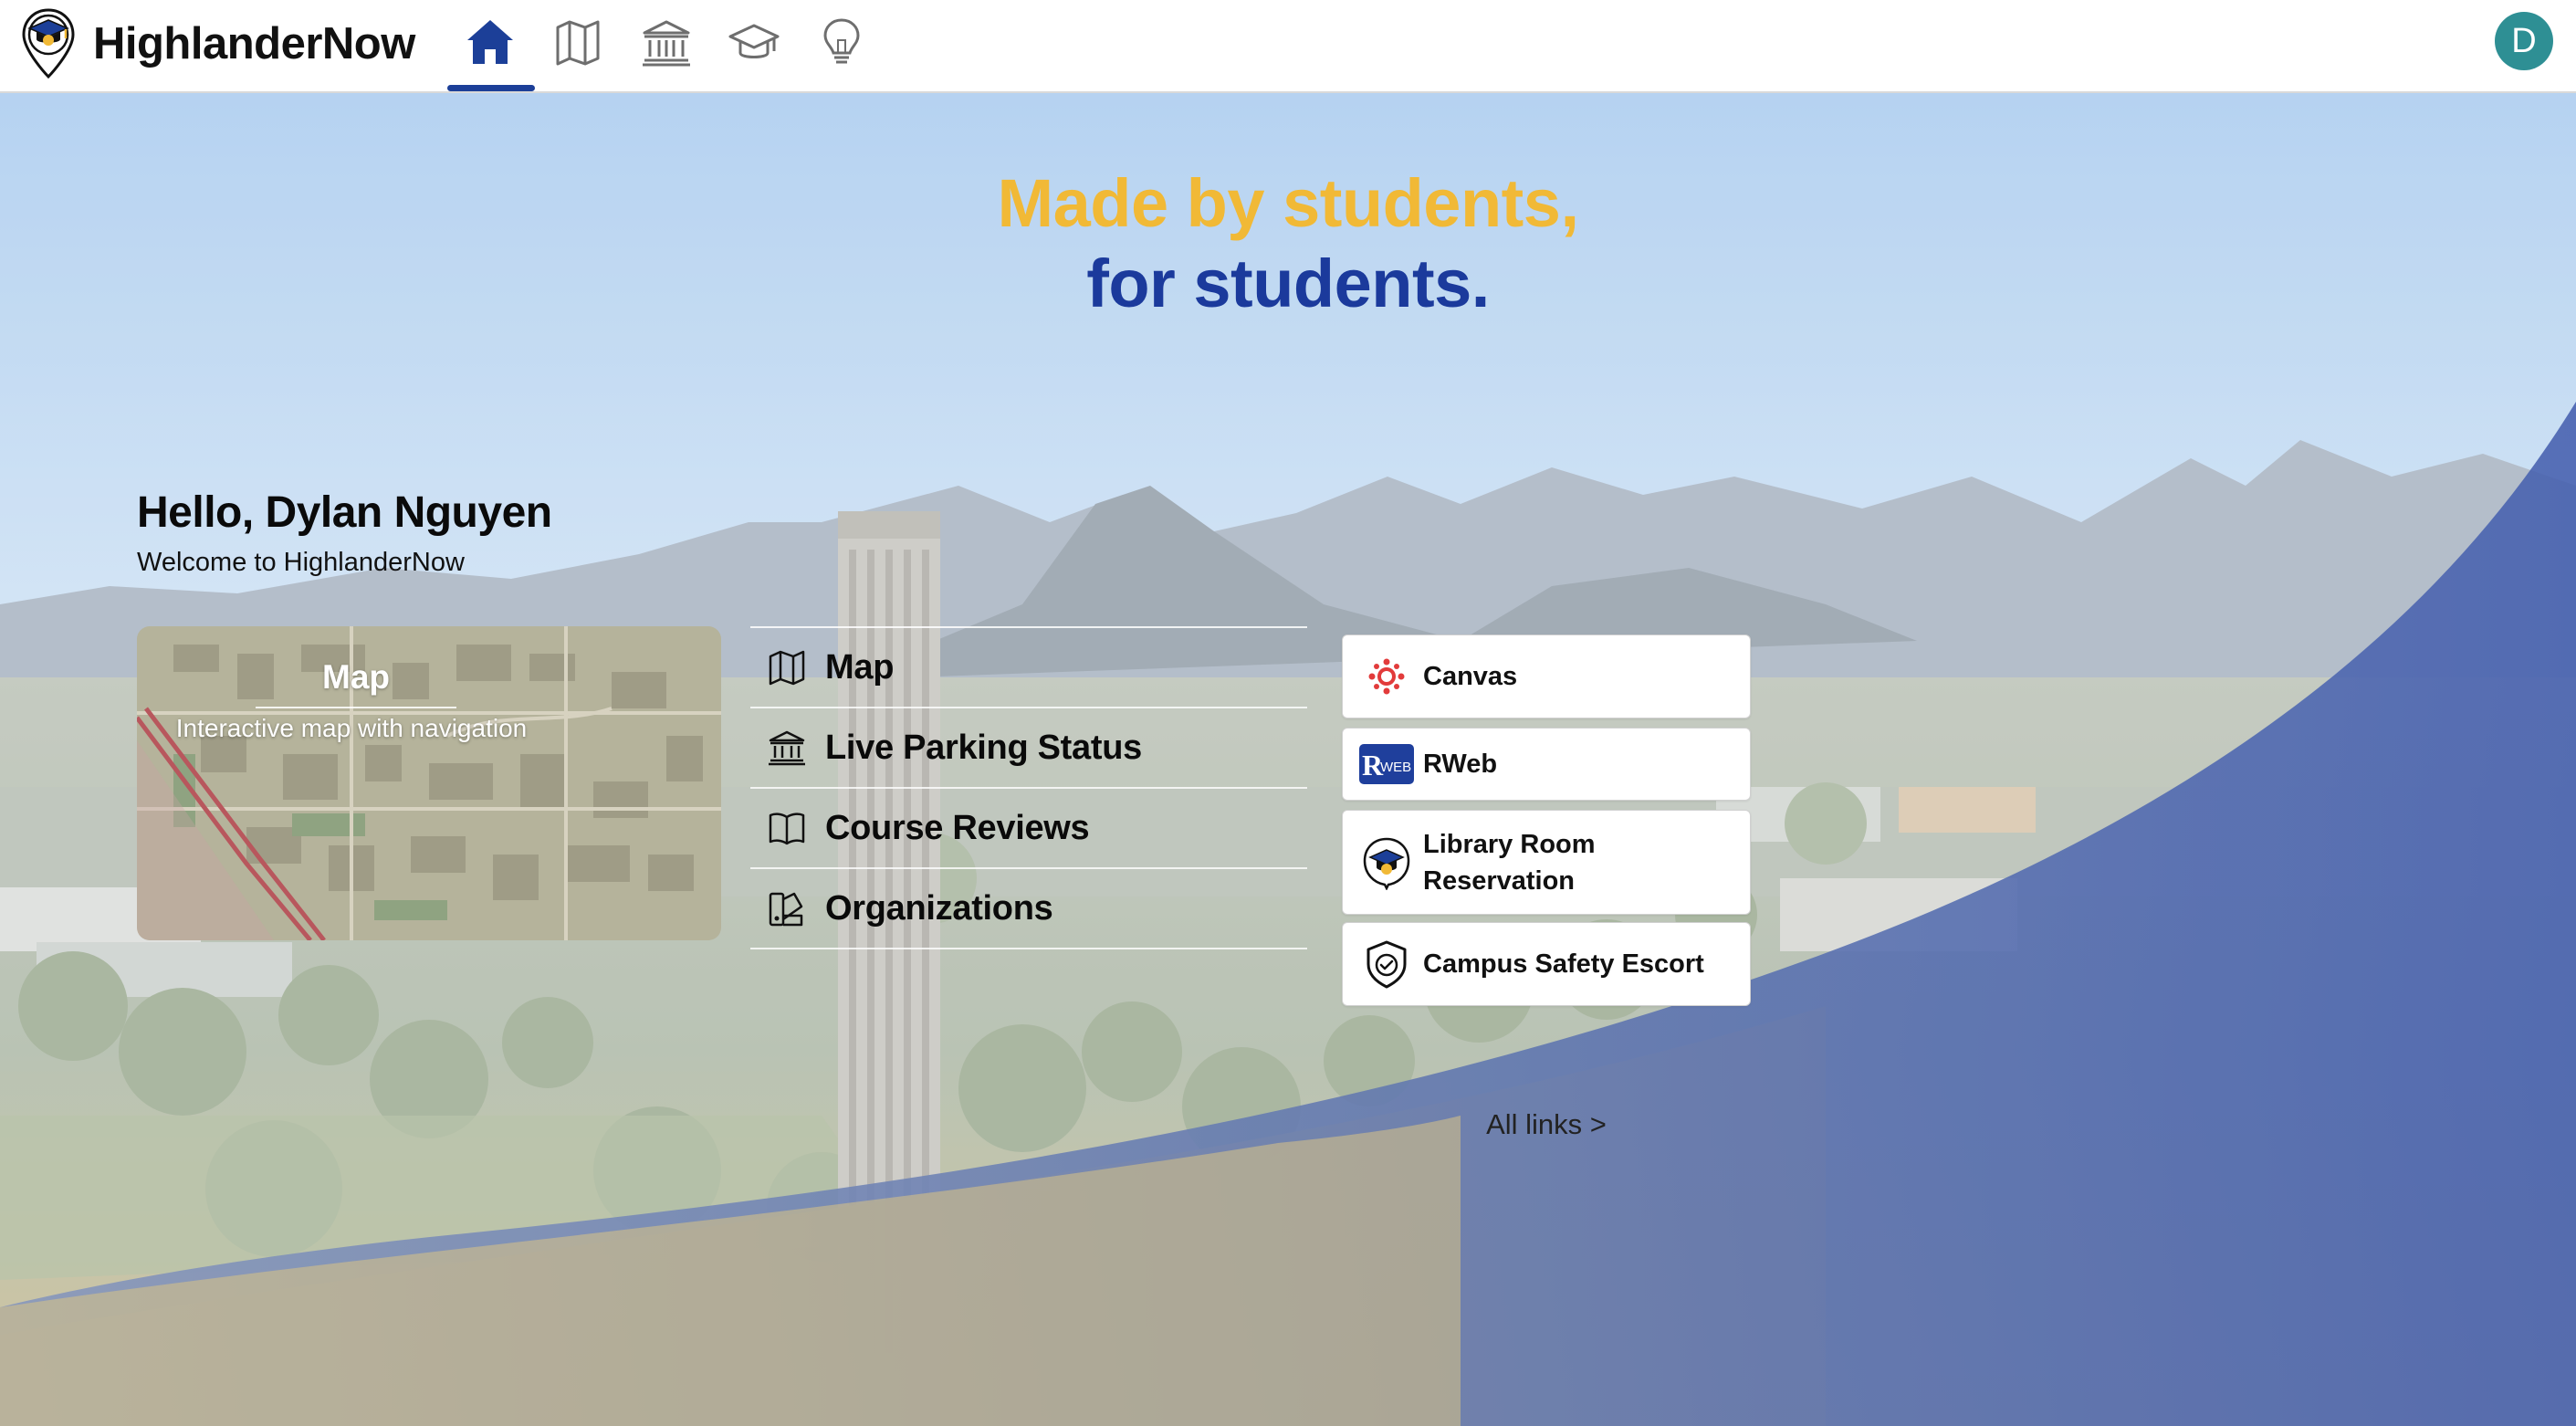 Image resolution: width=2576 pixels, height=1426 pixels. What do you see at coordinates (984, 748) in the screenshot?
I see `feature-label: Live Parking Status` at bounding box center [984, 748].